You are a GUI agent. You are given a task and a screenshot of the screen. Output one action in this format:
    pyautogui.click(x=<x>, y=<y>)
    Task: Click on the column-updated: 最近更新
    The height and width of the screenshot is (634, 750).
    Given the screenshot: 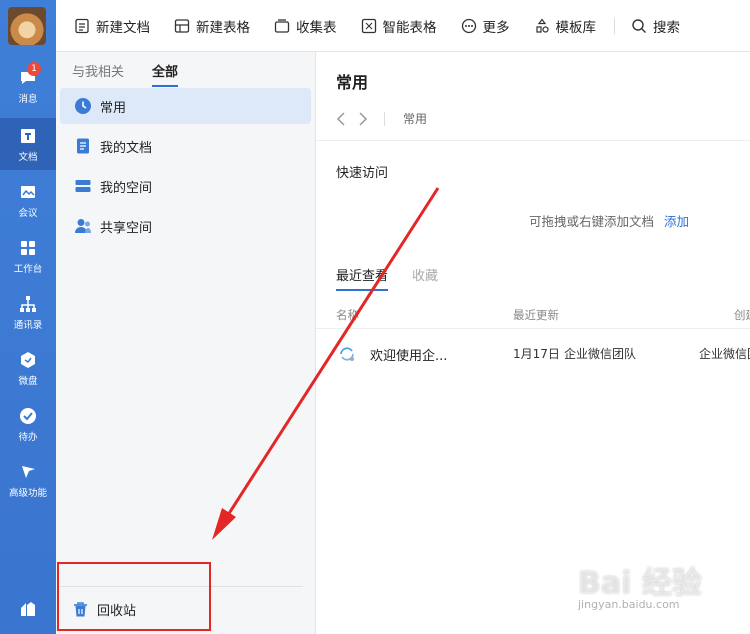 What is the action you would take?
    pyautogui.click(x=536, y=315)
    